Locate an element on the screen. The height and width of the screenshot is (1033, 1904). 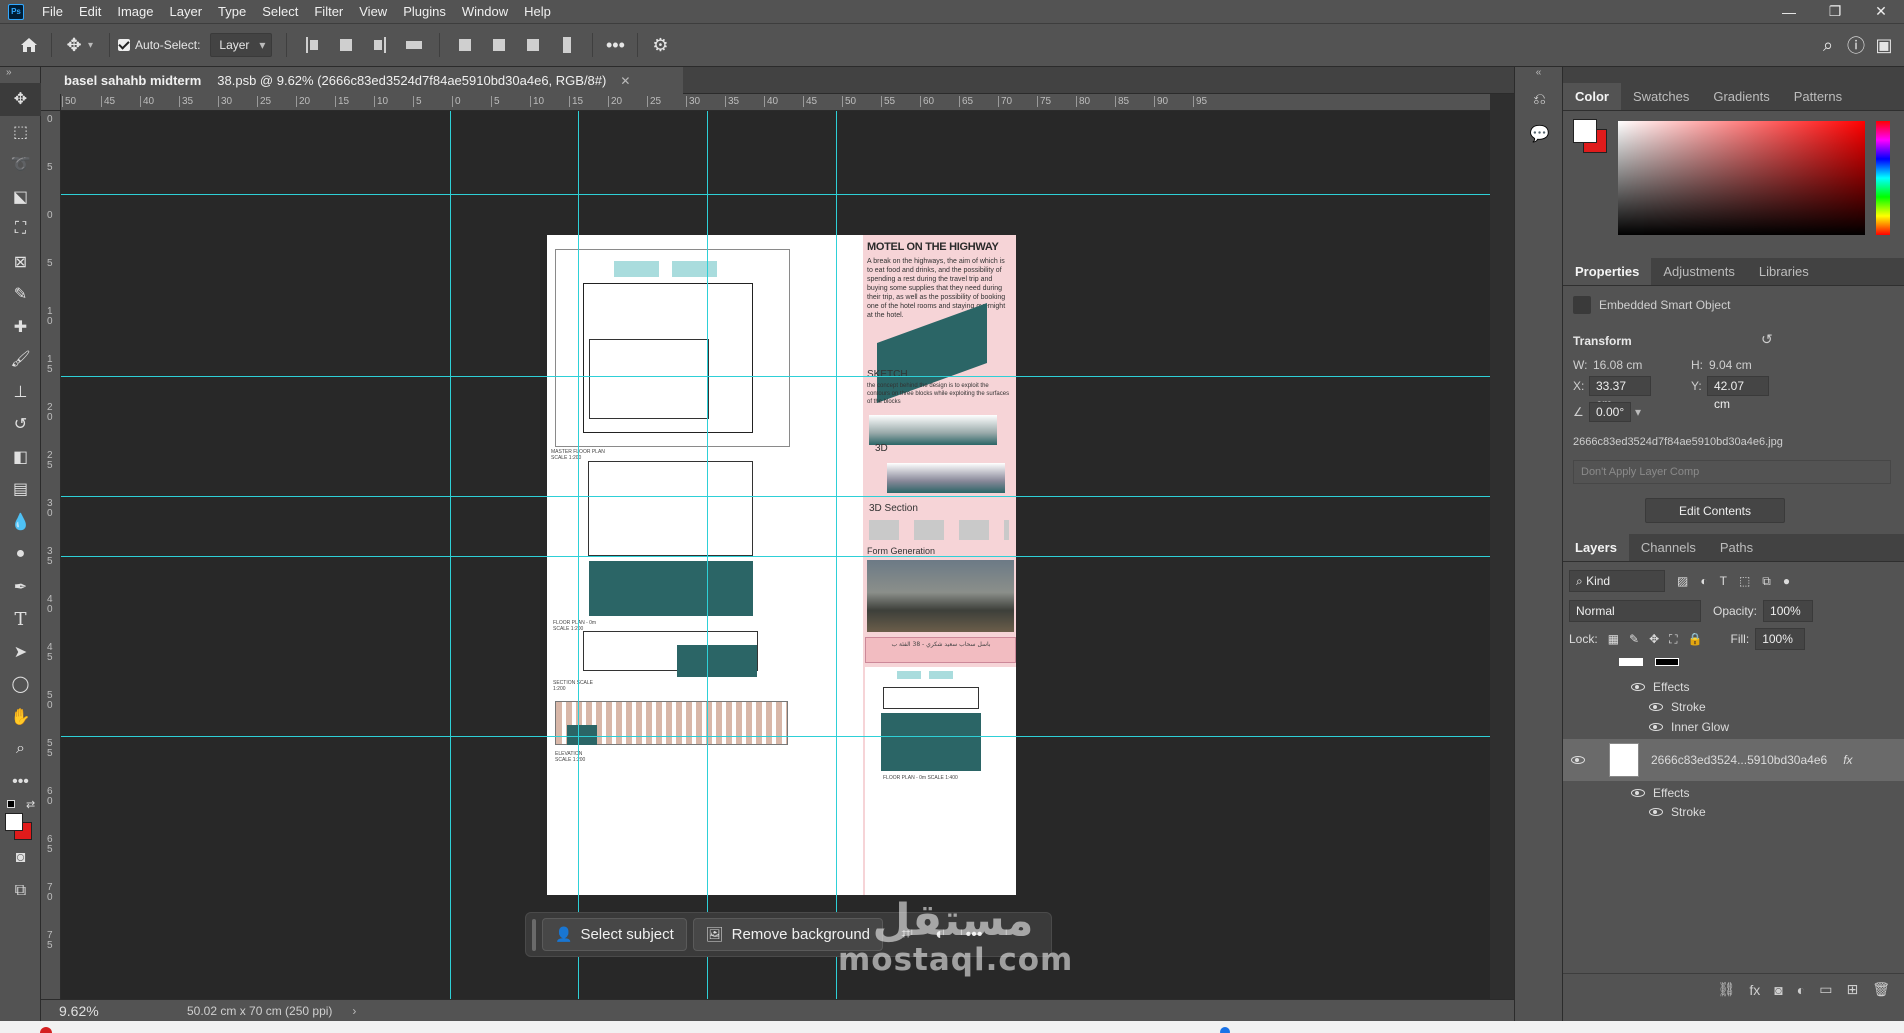
menu-help: Help is located at coordinates (537, 11).